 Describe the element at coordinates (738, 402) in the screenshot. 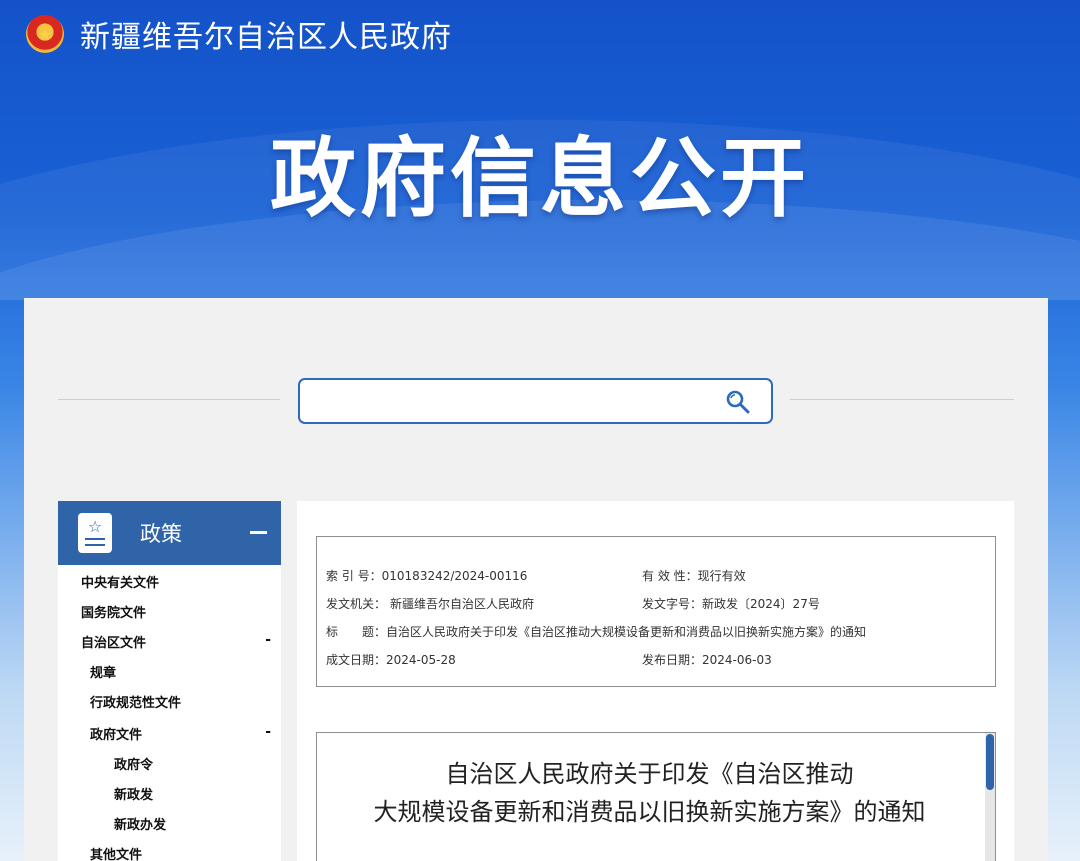

I see `search-icon` at that location.